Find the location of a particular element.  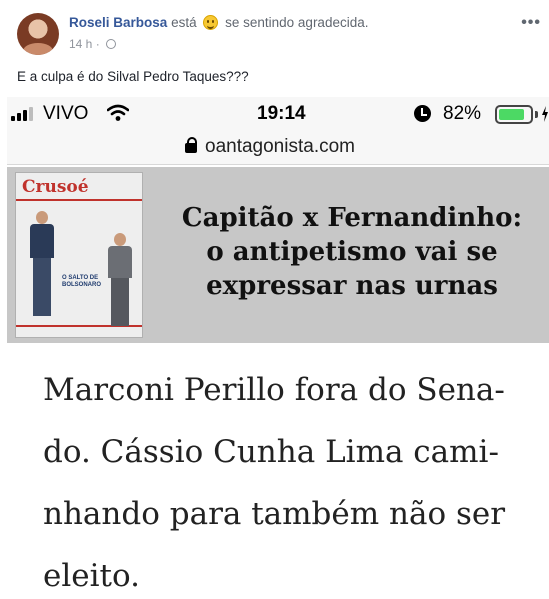

wifi-icon is located at coordinates (118, 112).